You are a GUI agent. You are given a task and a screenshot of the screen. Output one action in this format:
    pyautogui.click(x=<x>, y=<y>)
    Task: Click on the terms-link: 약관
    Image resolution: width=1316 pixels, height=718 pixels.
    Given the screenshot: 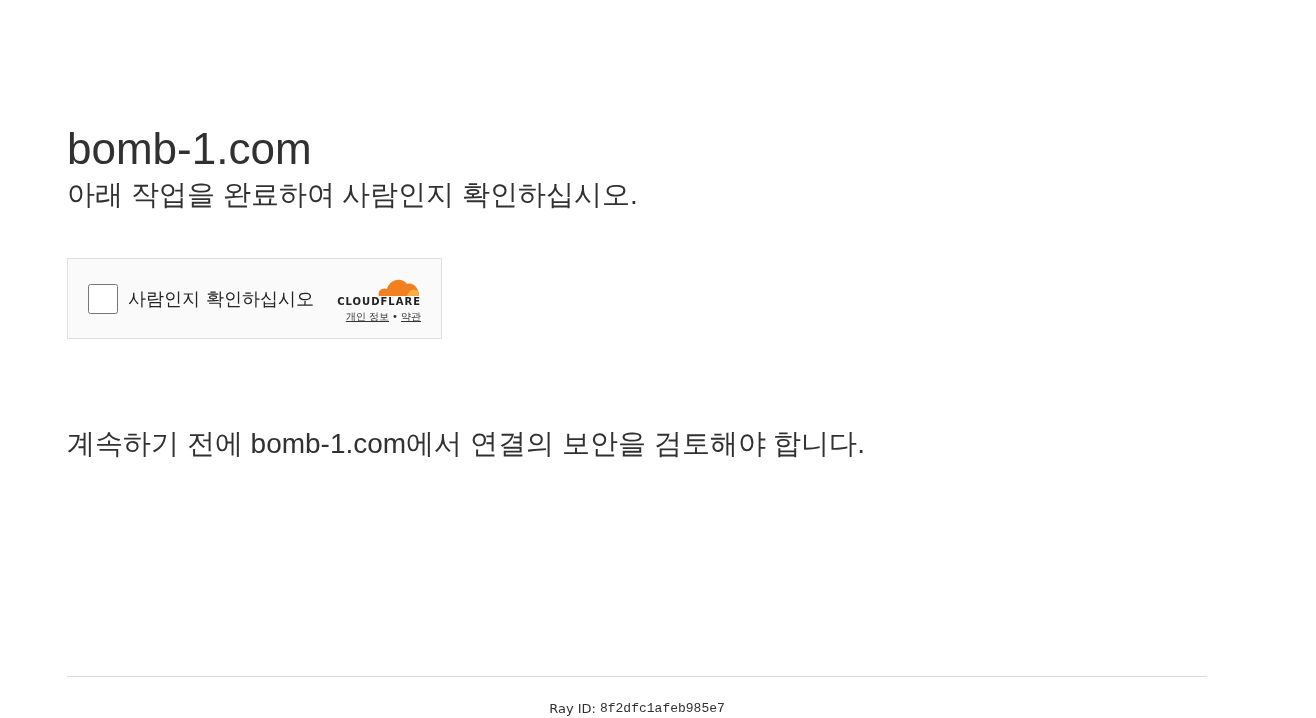 What is the action you would take?
    pyautogui.click(x=411, y=317)
    